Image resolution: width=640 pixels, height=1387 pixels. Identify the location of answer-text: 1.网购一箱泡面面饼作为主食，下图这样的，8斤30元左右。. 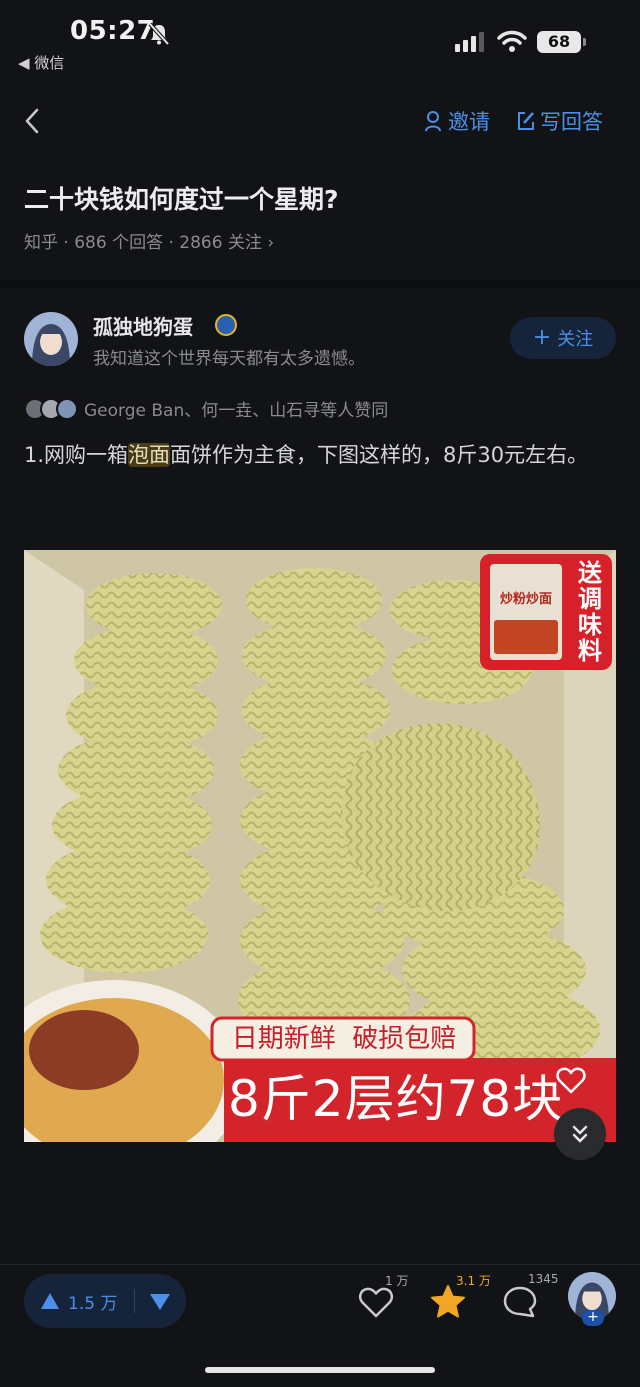
(319, 455).